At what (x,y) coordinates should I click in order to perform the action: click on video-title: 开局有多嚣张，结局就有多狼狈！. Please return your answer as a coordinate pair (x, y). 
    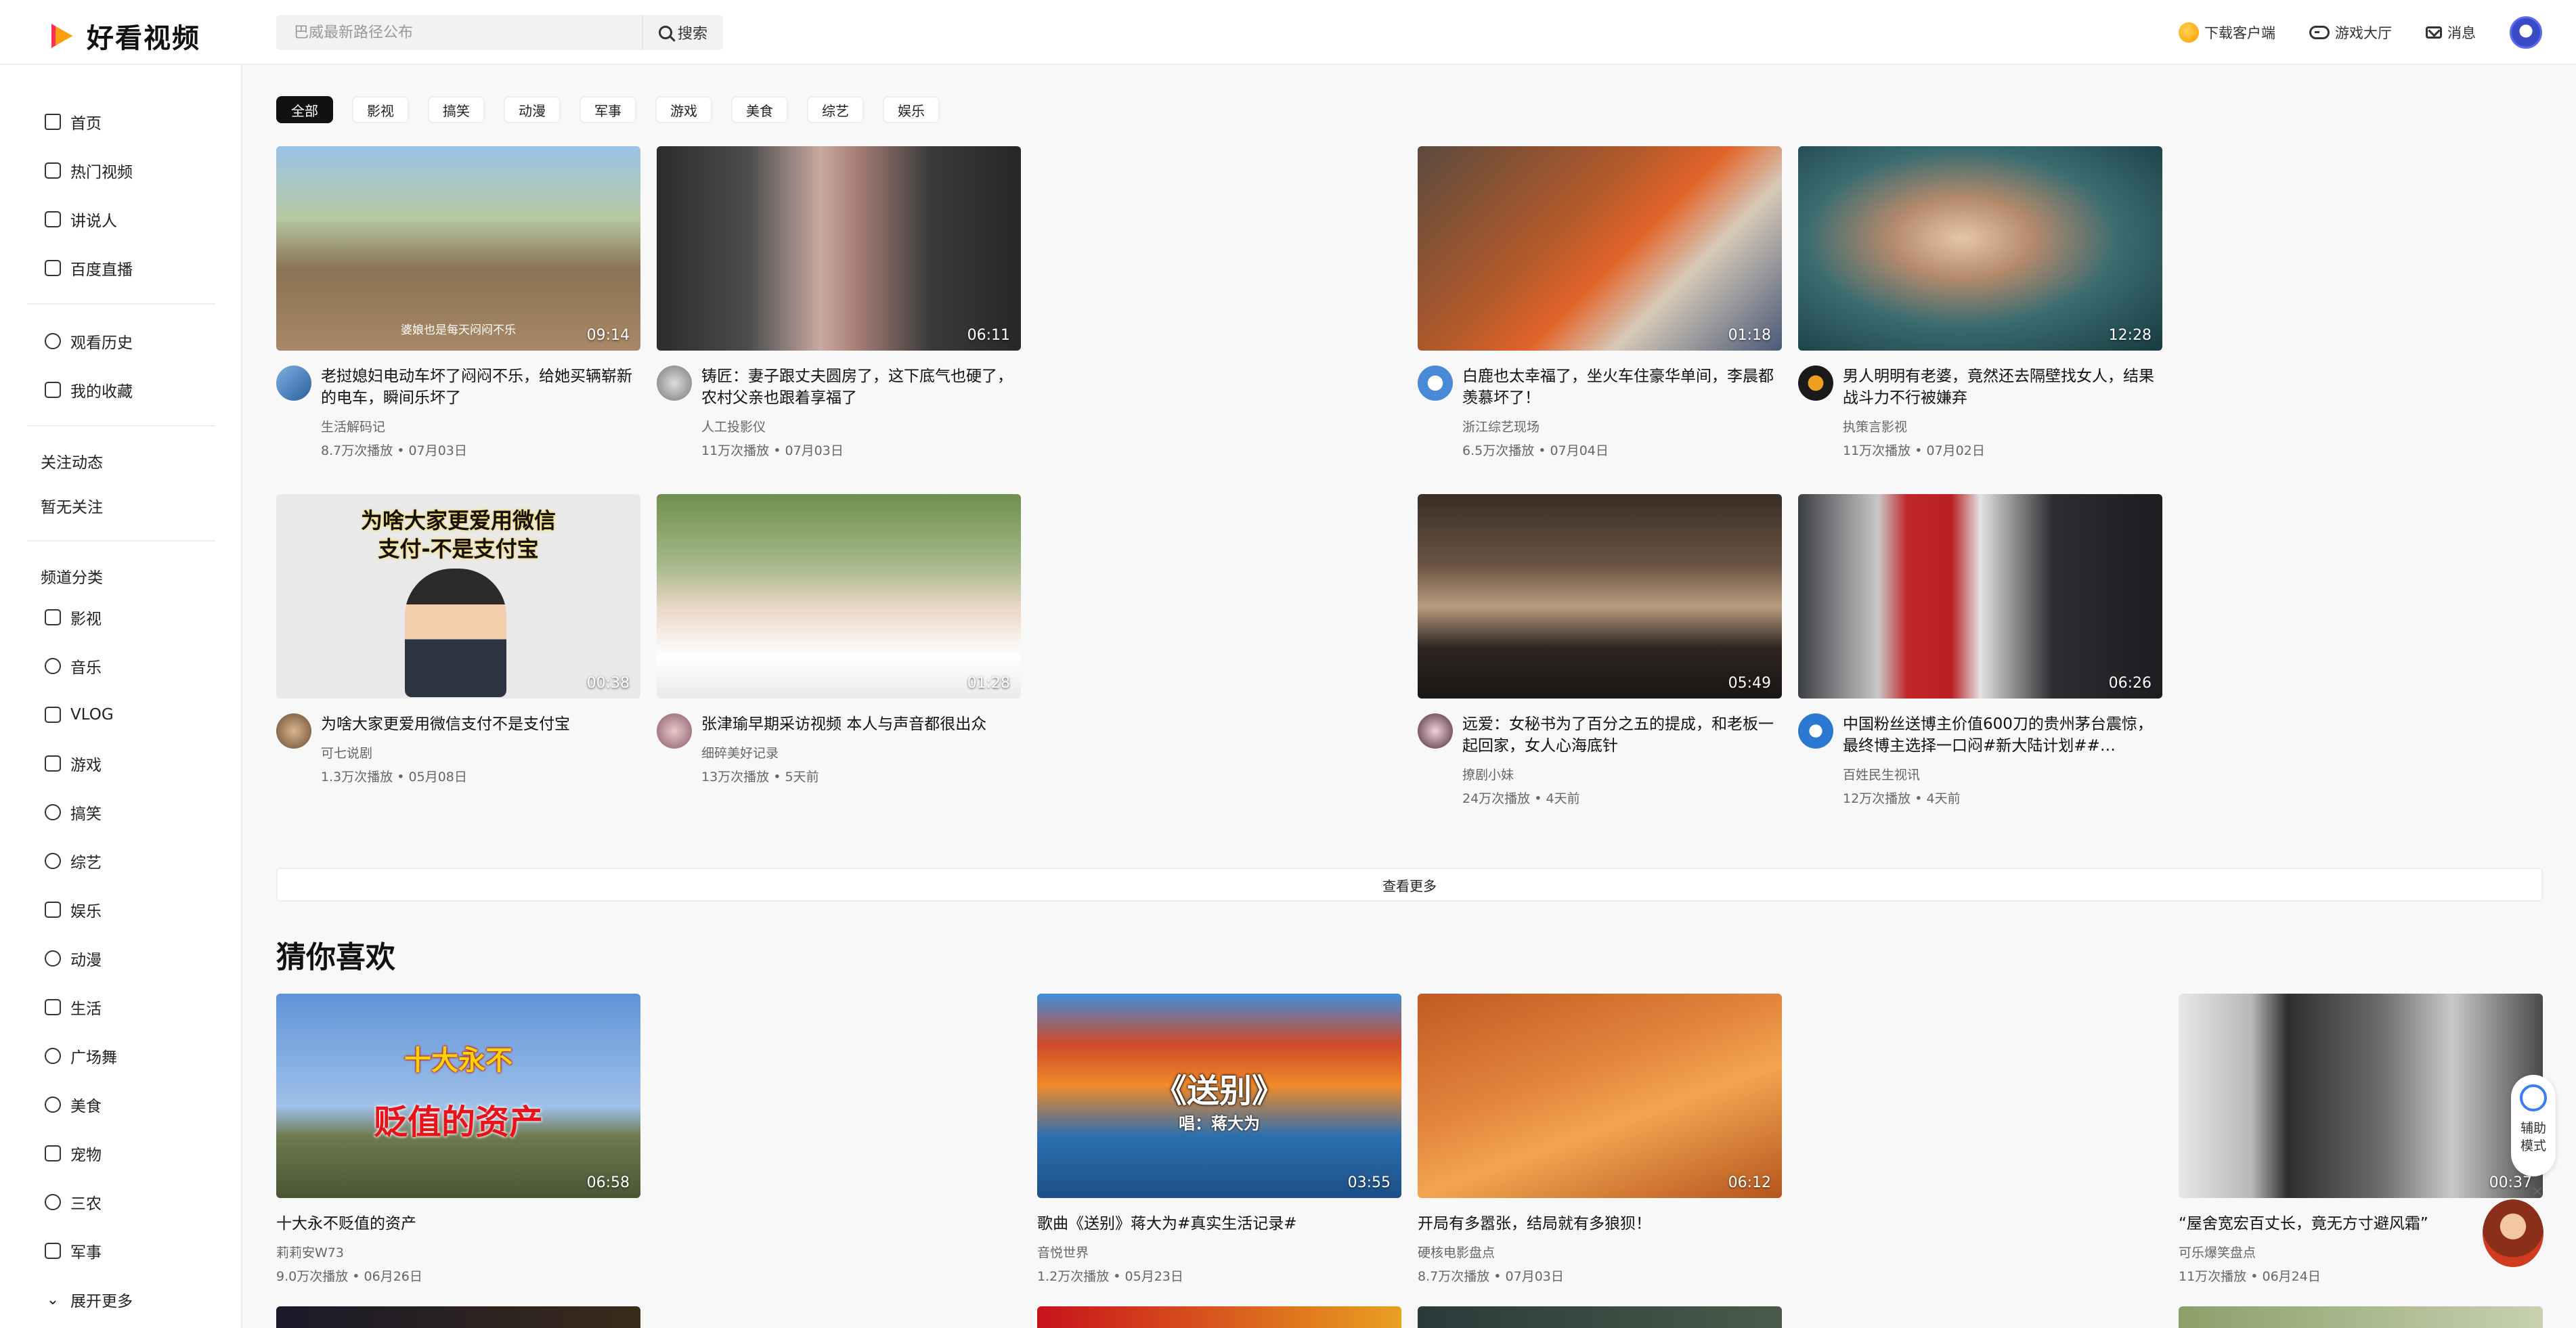
    Looking at the image, I should click on (1600, 1224).